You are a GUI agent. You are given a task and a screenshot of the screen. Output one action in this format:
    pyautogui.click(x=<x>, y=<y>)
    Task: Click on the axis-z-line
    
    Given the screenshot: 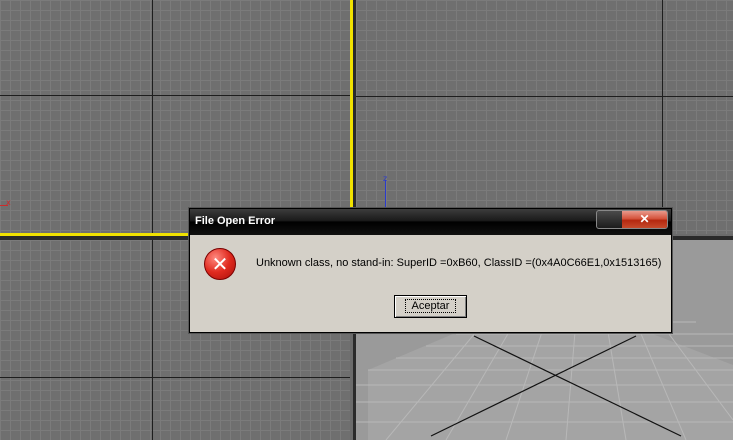 What is the action you would take?
    pyautogui.click(x=385, y=194)
    